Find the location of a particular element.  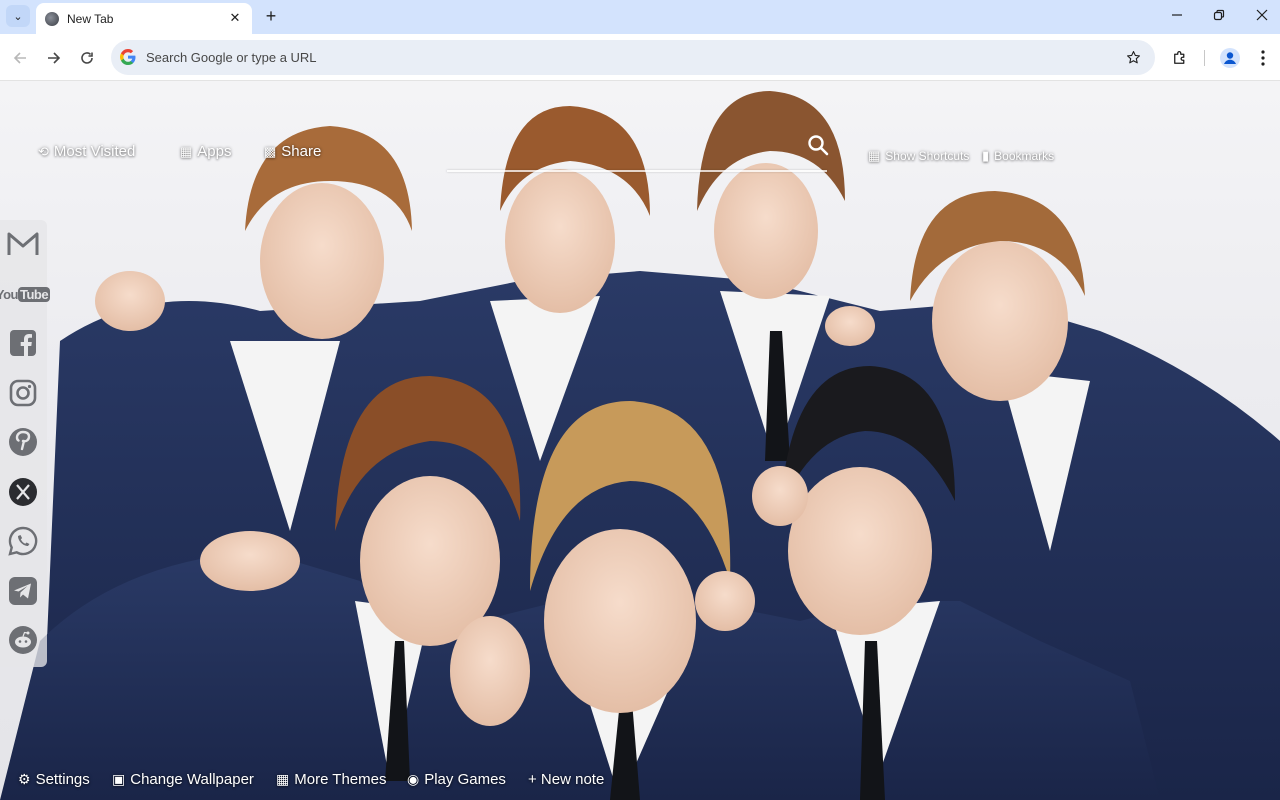

telegram-icon is located at coordinates (23, 591).